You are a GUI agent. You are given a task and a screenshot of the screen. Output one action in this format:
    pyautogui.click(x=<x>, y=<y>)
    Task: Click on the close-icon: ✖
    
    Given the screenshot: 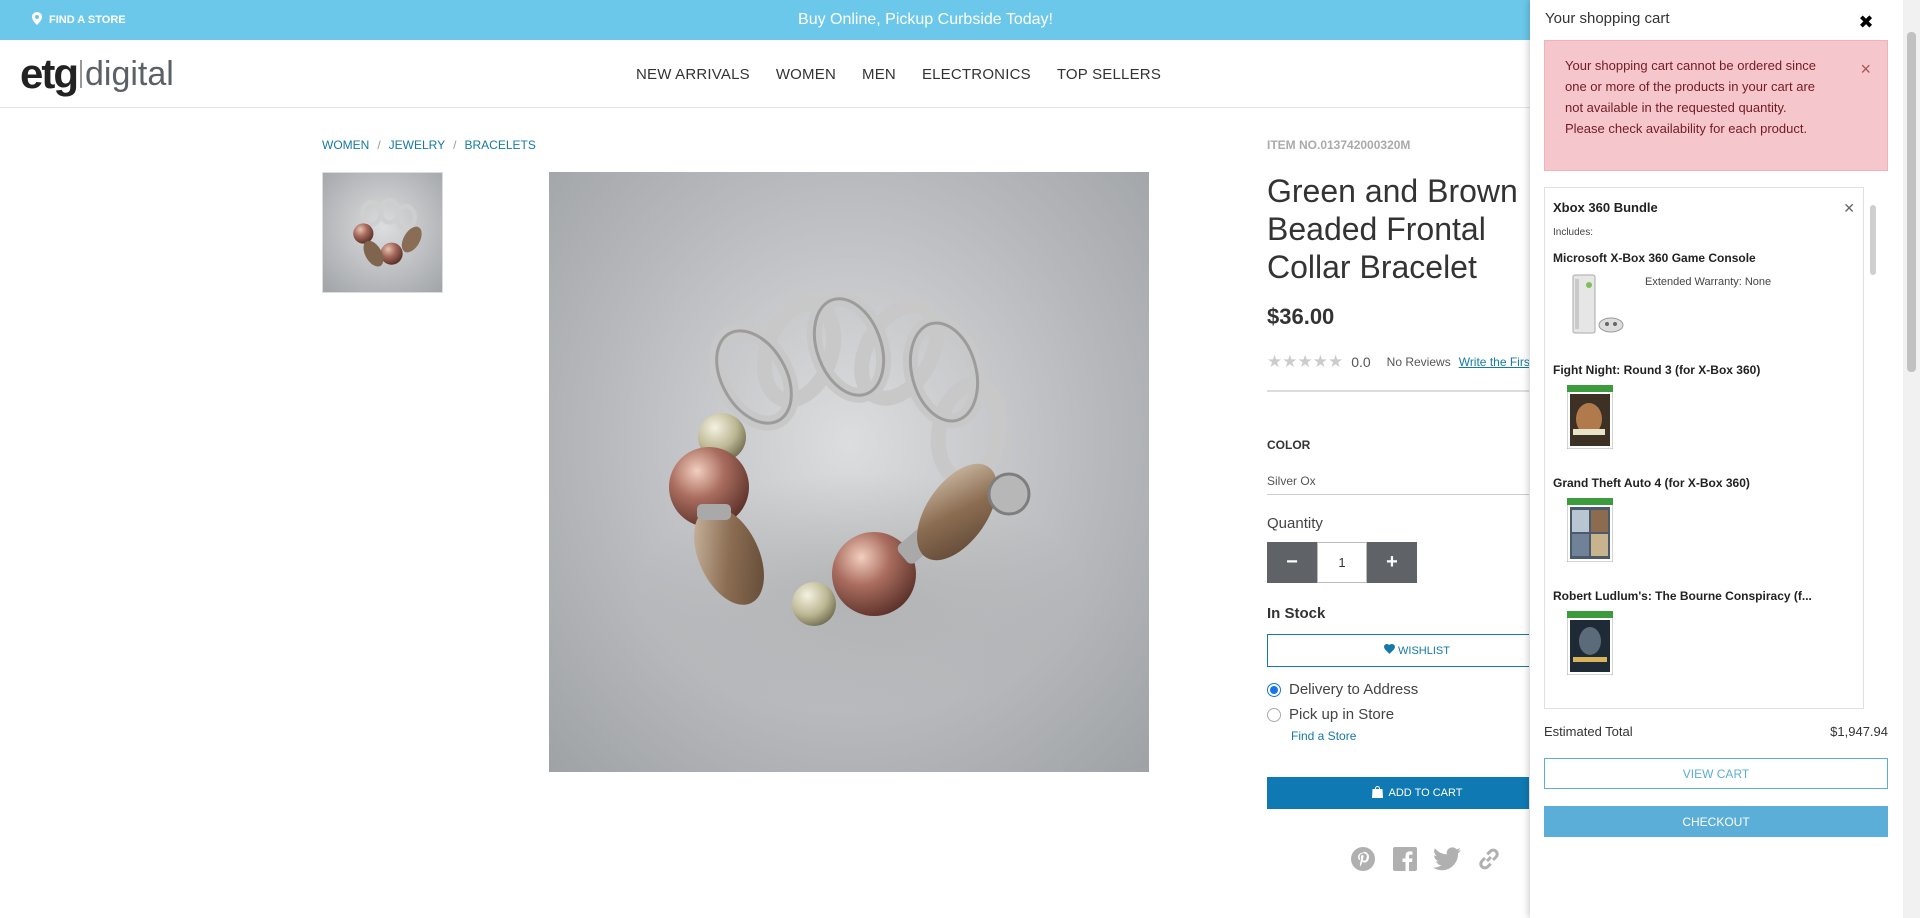 What is the action you would take?
    pyautogui.click(x=1866, y=22)
    